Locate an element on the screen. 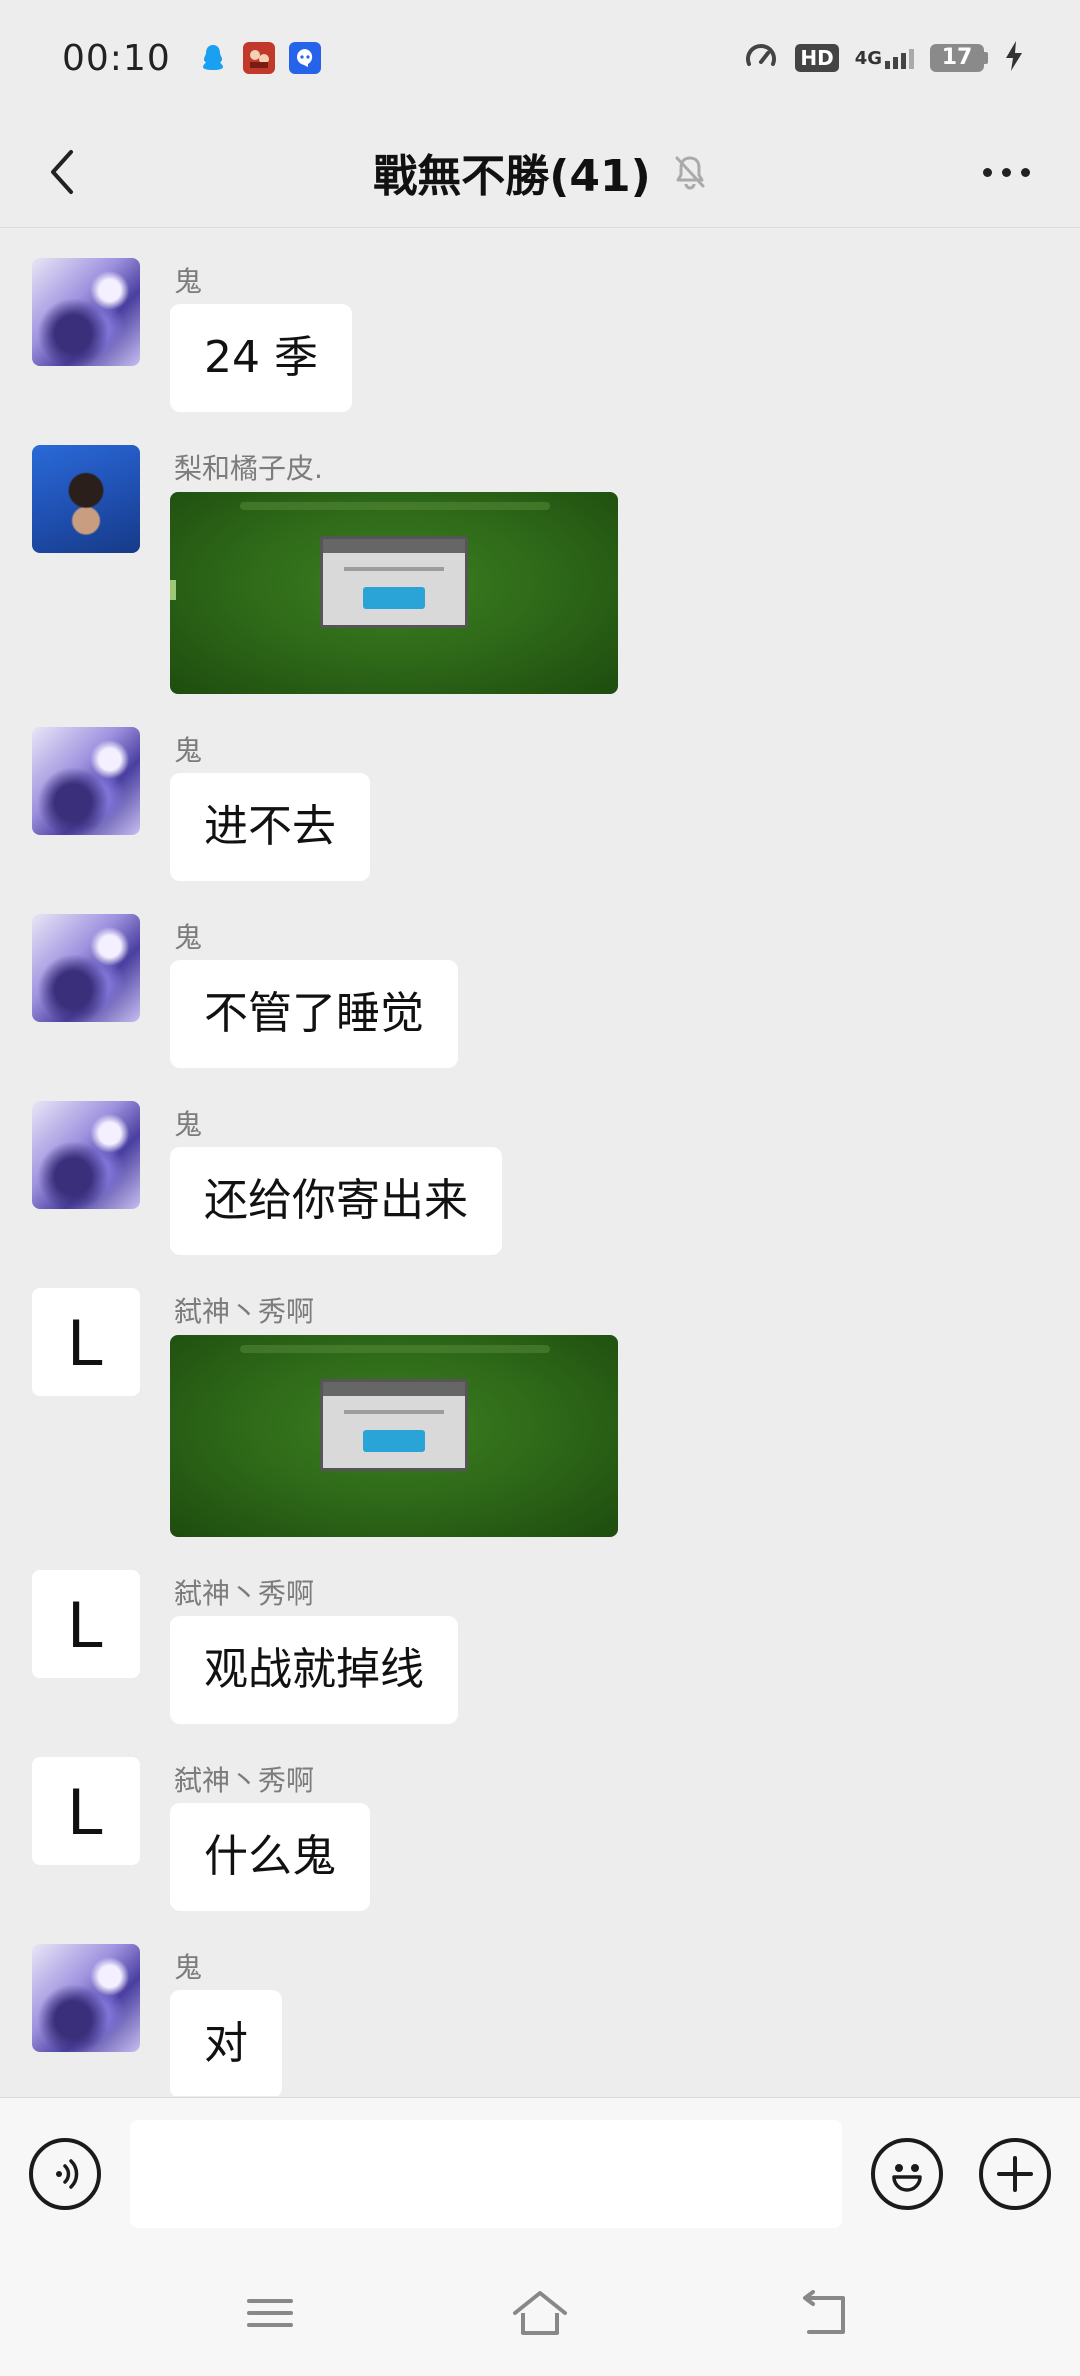 Image resolution: width=1080 pixels, height=2376 pixels. status-time: 00:10 is located at coordinates (116, 58).